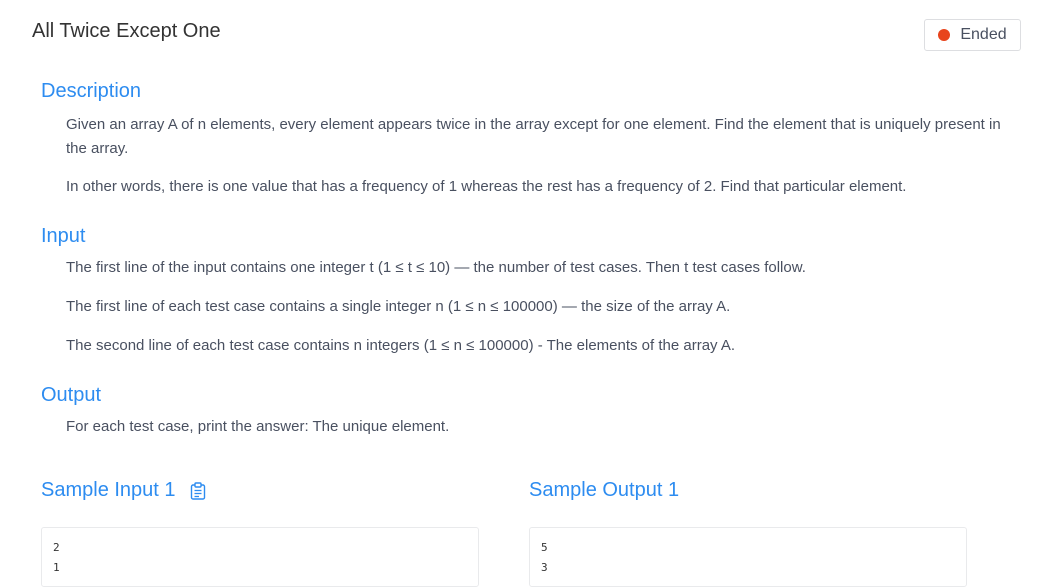 The image size is (1062, 587). Describe the element at coordinates (260, 557) in the screenshot. I see `sample-input-box: 2 1` at that location.